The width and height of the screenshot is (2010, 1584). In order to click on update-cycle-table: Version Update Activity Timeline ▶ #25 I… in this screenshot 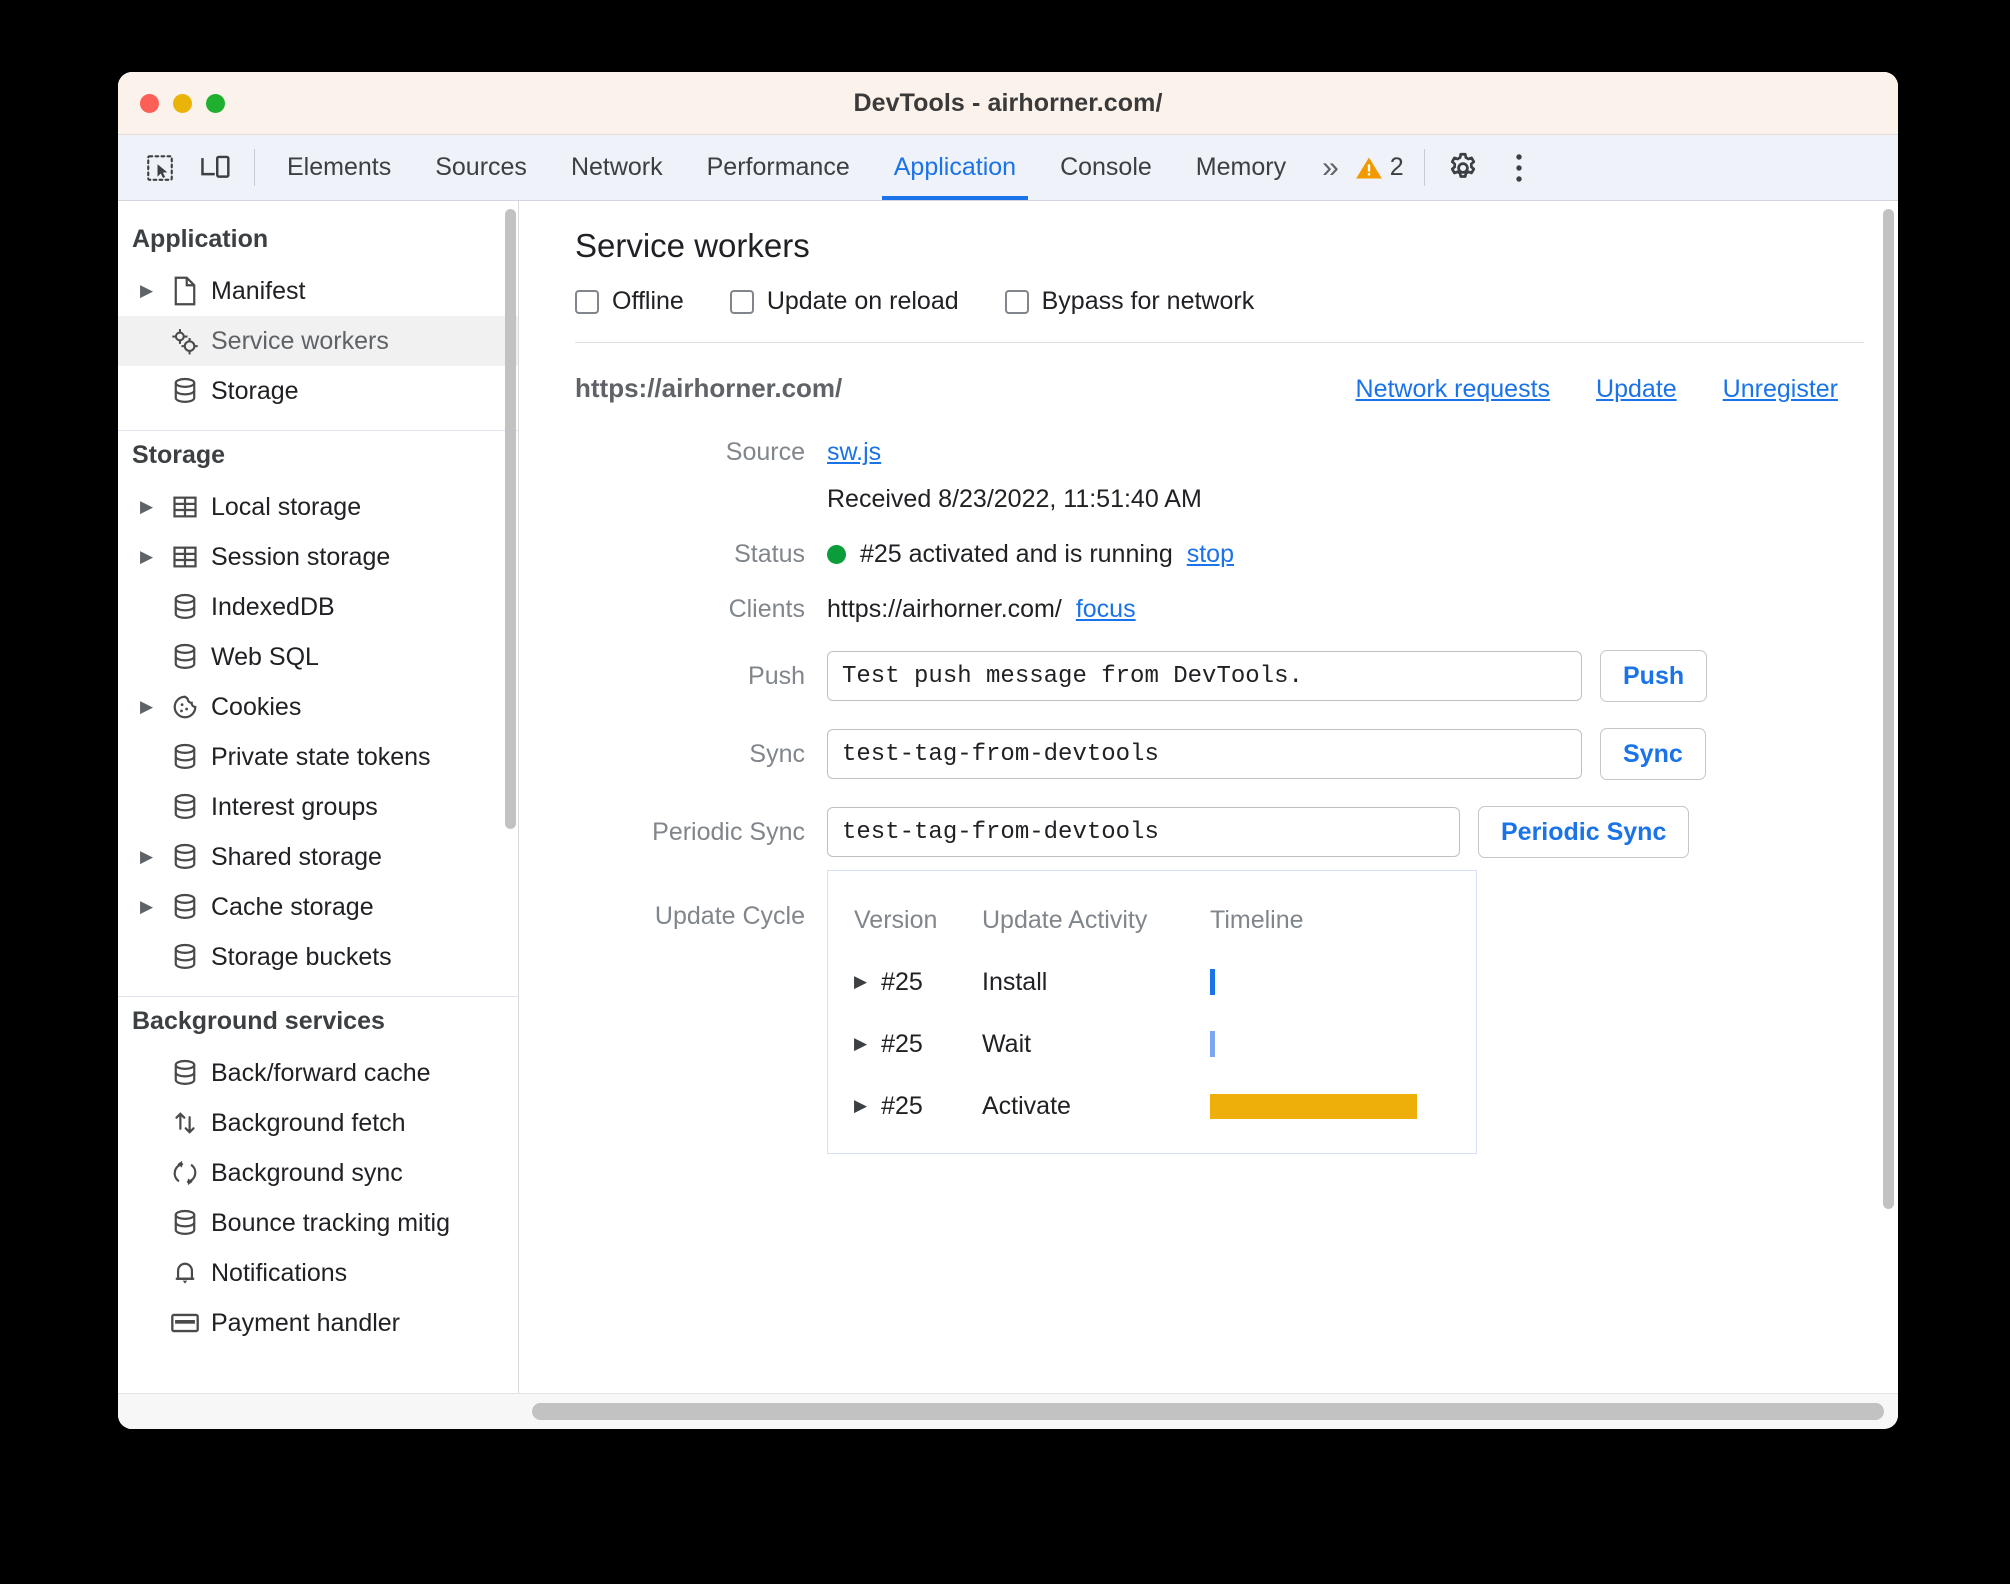, I will do `click(1152, 1012)`.